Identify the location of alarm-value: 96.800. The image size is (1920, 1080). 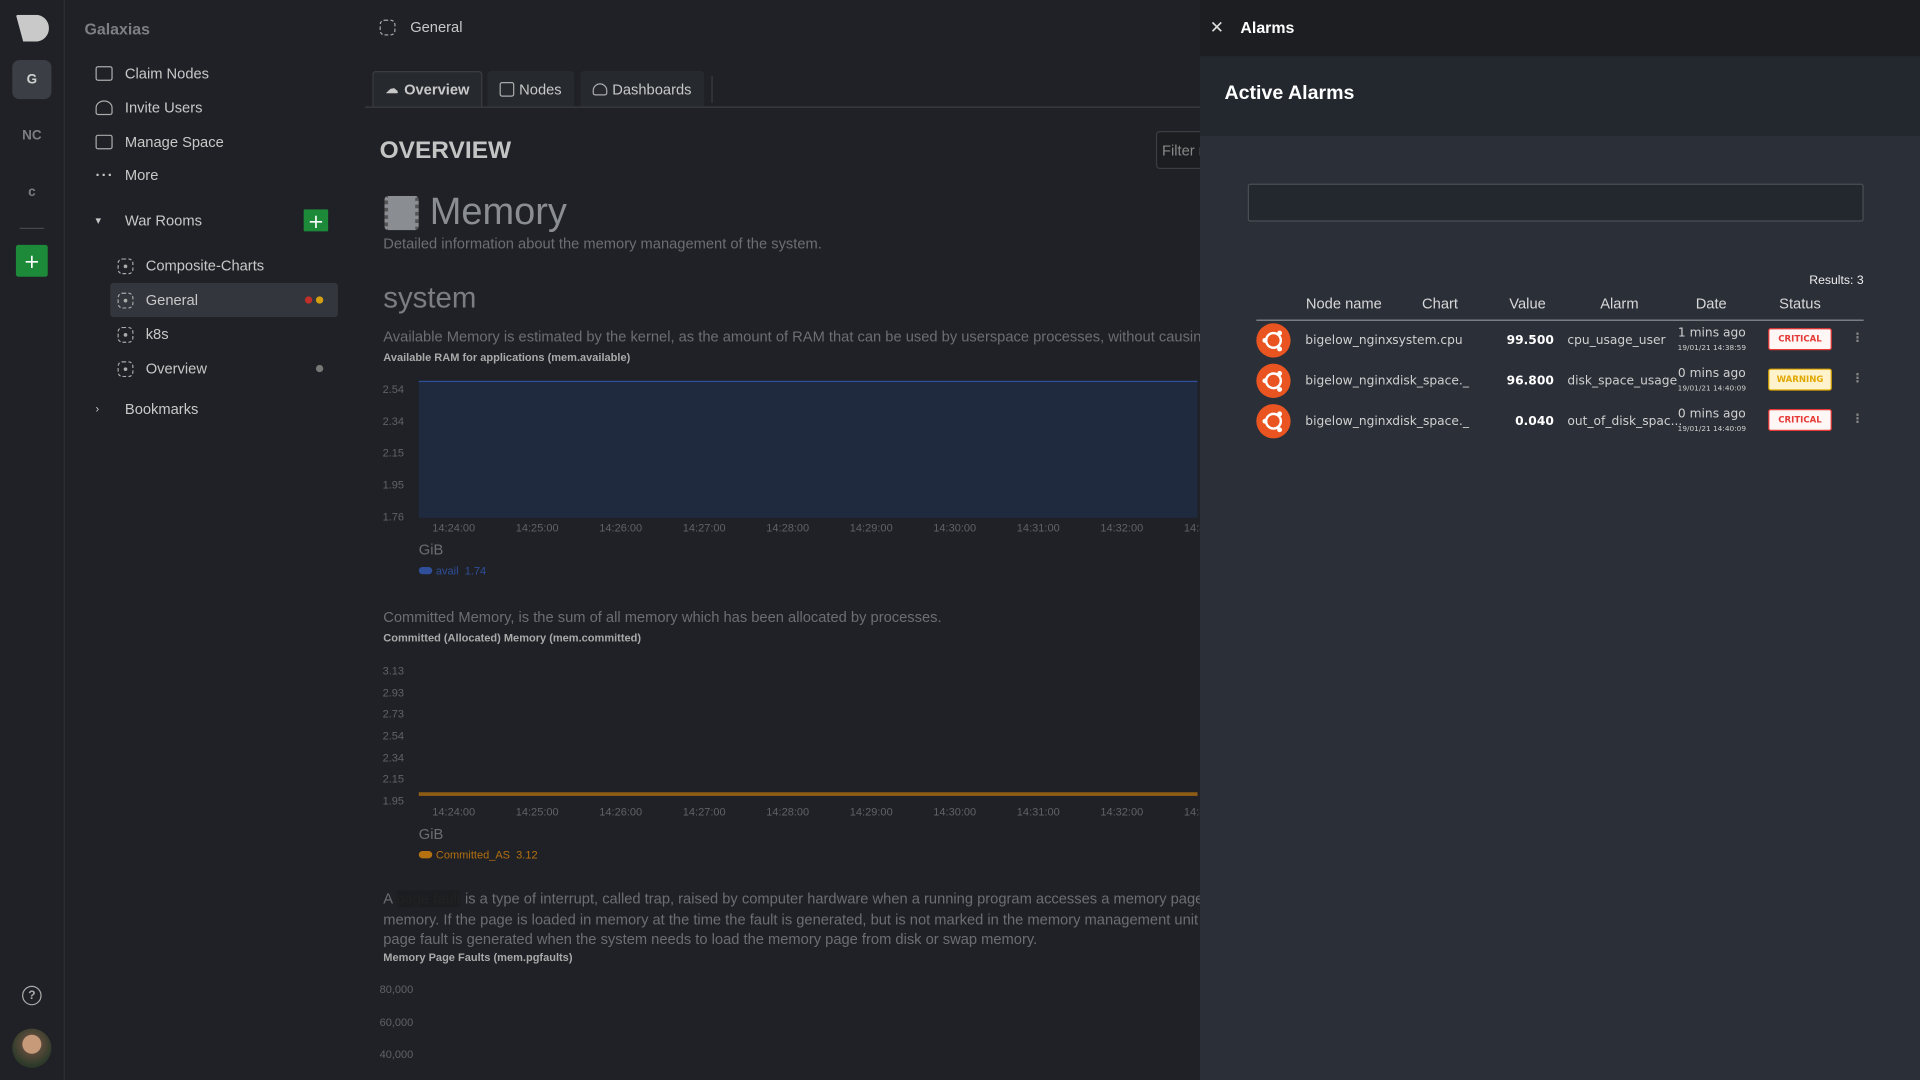
(1530, 381).